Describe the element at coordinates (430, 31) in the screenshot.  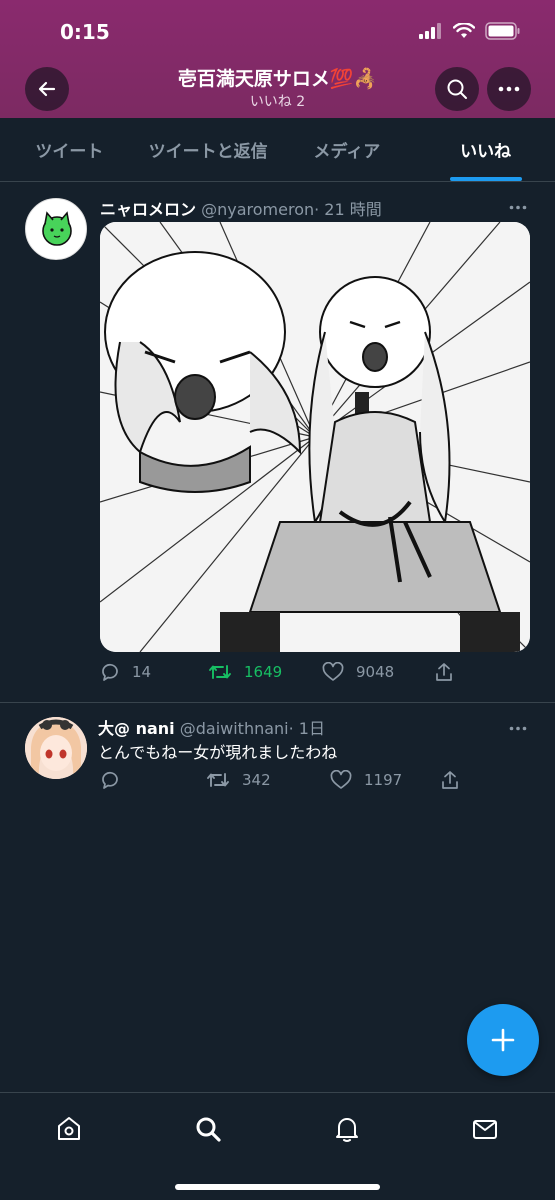
I see `signal-icon` at that location.